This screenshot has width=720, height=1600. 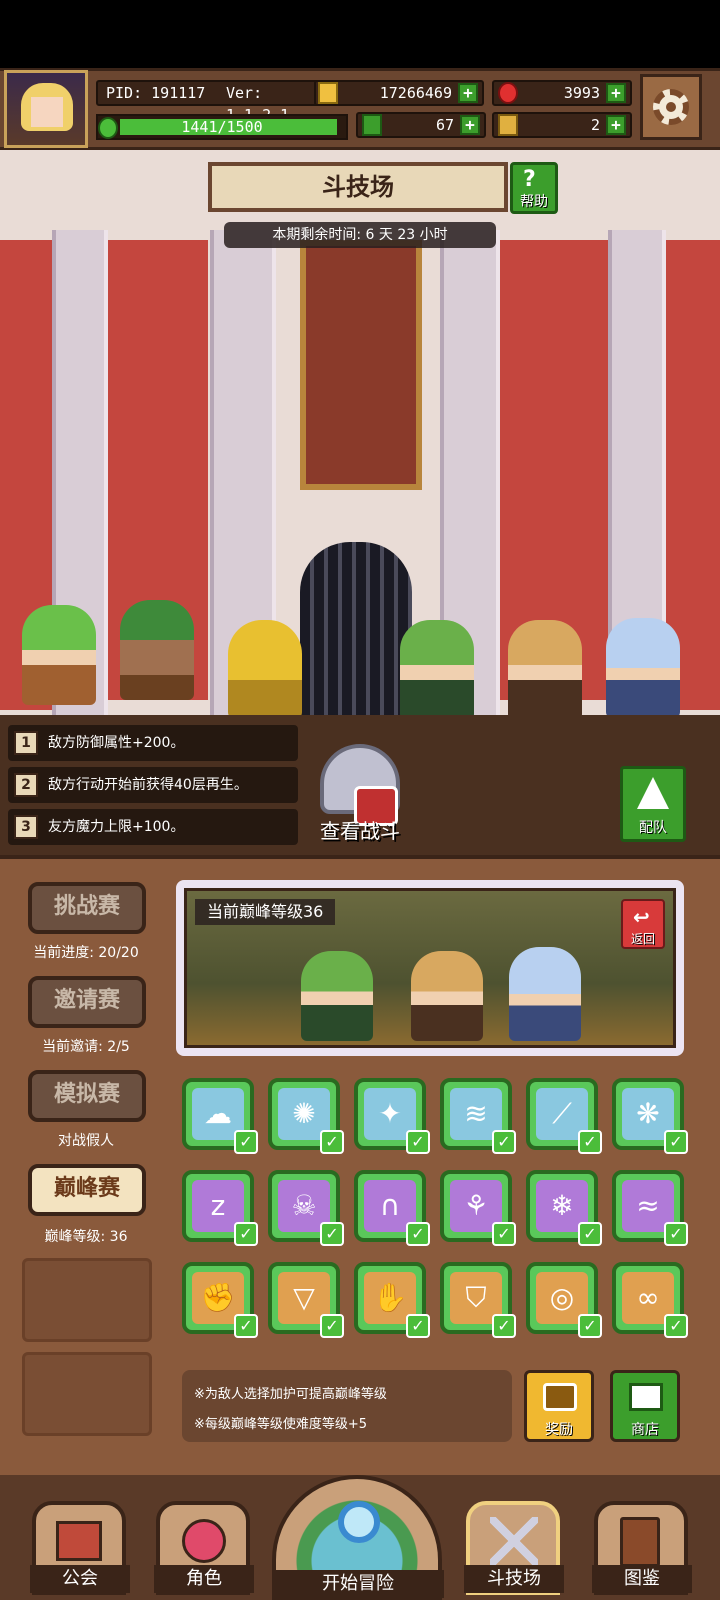 What do you see at coordinates (87, 1002) in the screenshot?
I see `invitation-mode-button: 邀请赛` at bounding box center [87, 1002].